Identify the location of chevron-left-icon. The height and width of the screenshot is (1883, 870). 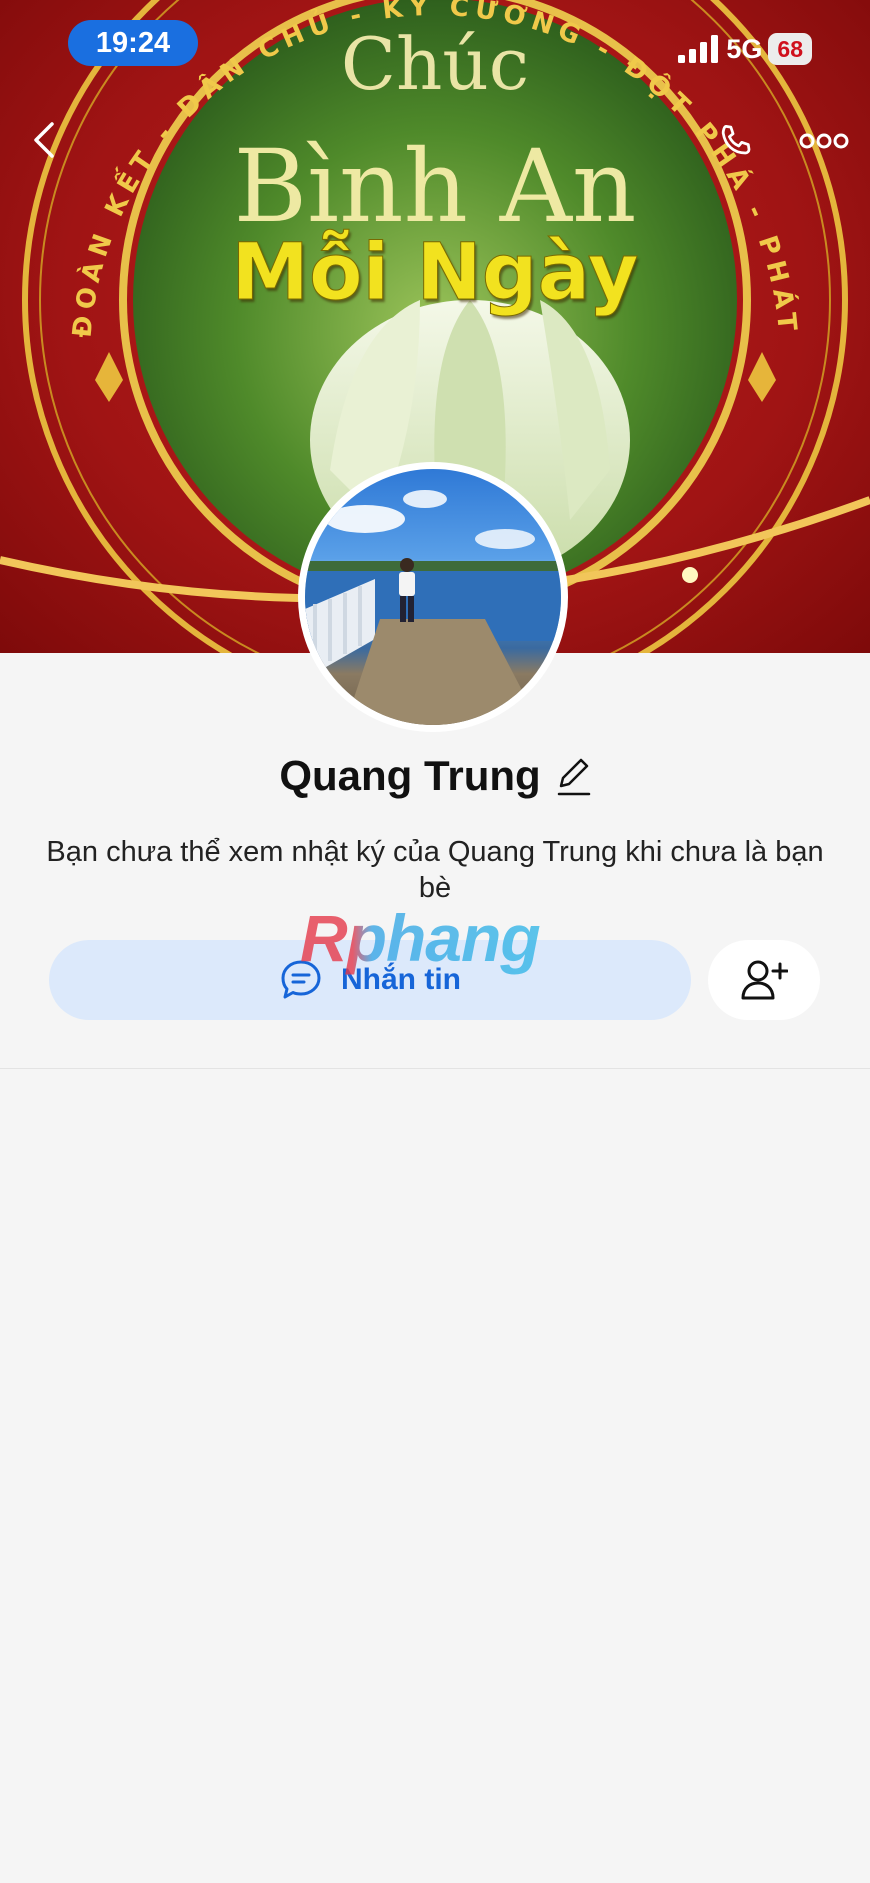
(44, 140).